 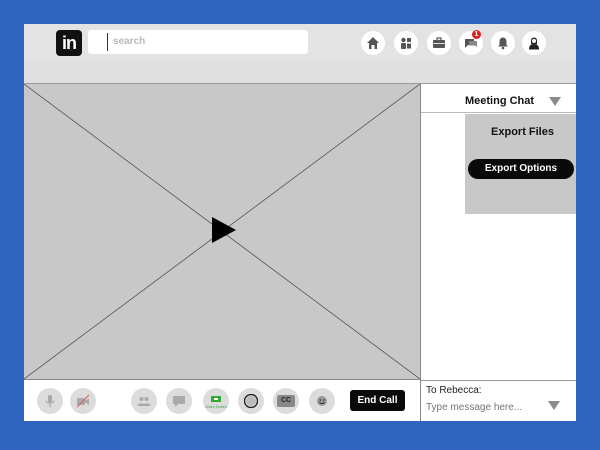 I want to click on reactions-icon, so click(x=322, y=401).